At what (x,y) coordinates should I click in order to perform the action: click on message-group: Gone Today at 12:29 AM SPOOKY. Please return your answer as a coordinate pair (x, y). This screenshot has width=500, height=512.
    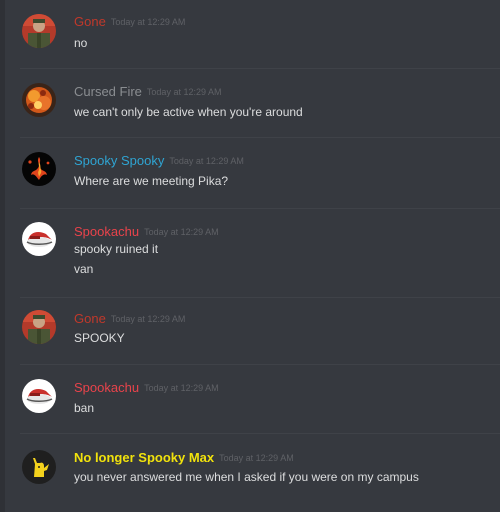
    Looking at the image, I should click on (250, 331).